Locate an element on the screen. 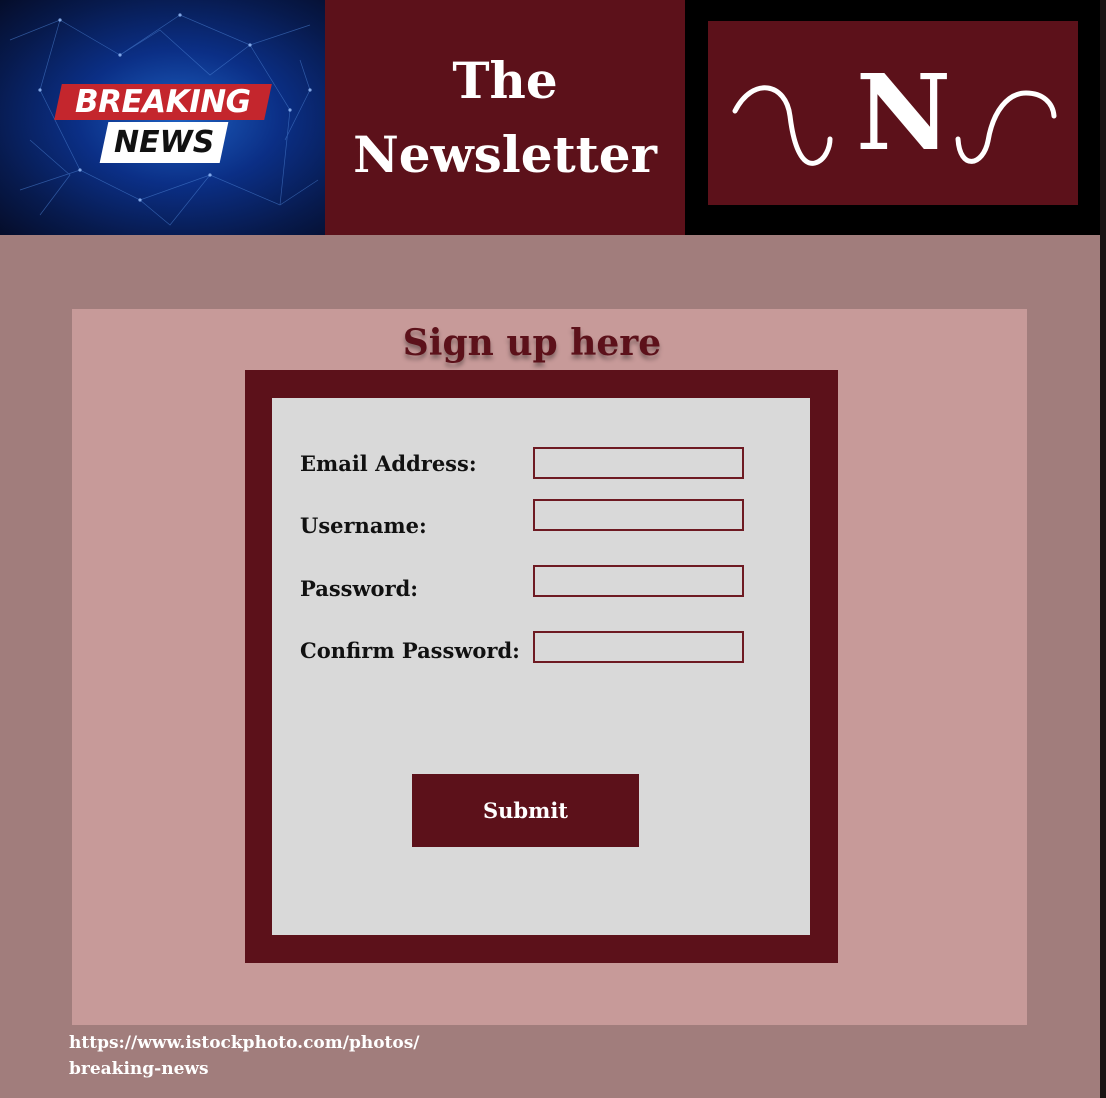 The width and height of the screenshot is (1106, 1098). confirm-password-label: Confirm Password: is located at coordinates (410, 650).